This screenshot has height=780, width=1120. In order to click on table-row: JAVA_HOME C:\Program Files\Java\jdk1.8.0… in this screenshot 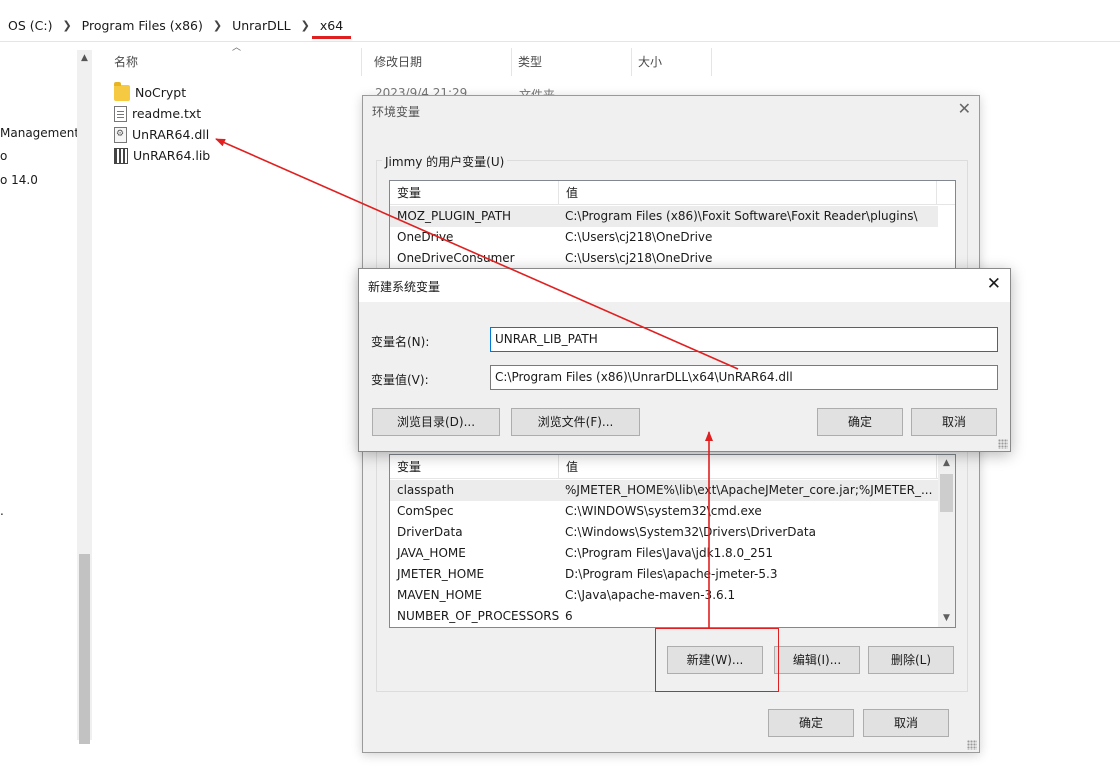, I will do `click(664, 553)`.